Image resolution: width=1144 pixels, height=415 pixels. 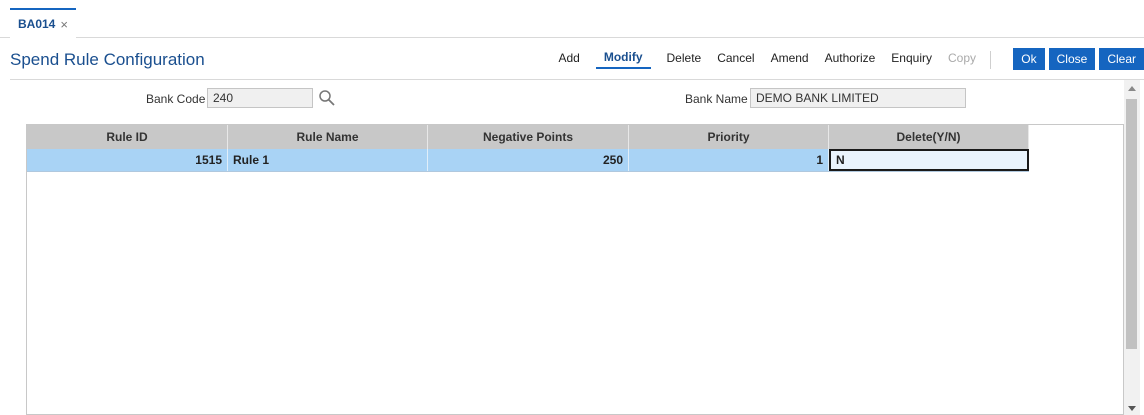 I want to click on delete-flag-input: N, so click(x=929, y=160).